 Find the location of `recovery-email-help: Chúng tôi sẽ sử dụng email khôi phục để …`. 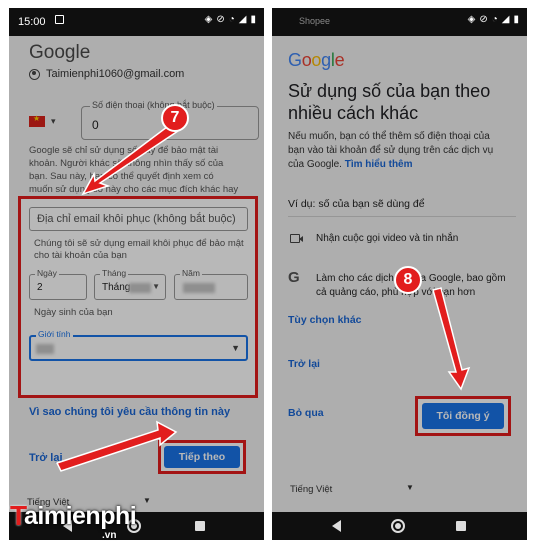

recovery-email-help: Chúng tôi sẽ sử dụng email khôi phục để … is located at coordinates (139, 249).